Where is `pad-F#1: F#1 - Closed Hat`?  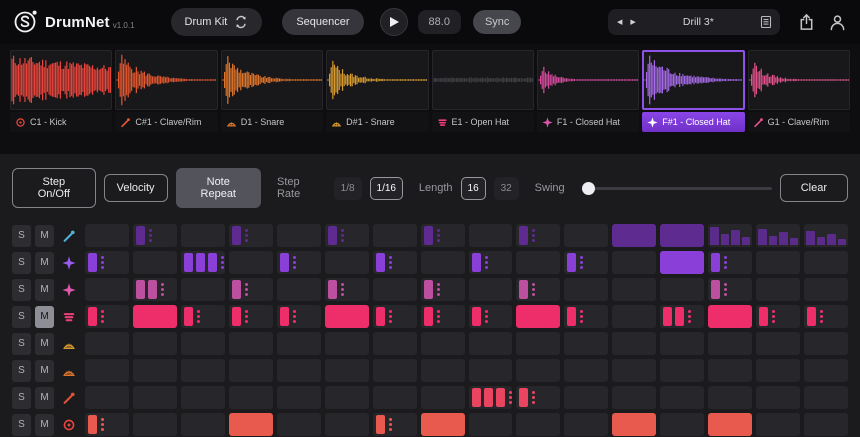
pad-F#1: F#1 - Closed Hat is located at coordinates (693, 98).